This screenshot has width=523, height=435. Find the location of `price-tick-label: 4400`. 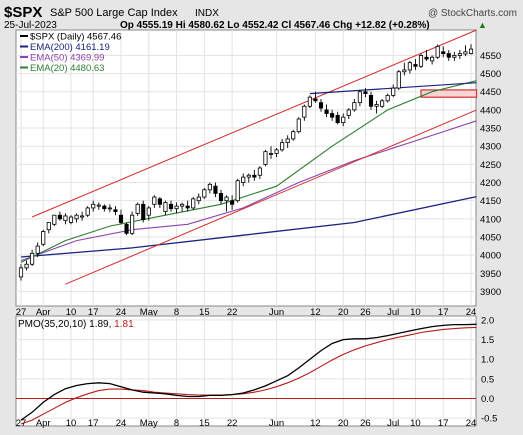

price-tick-label: 4400 is located at coordinates (490, 110).